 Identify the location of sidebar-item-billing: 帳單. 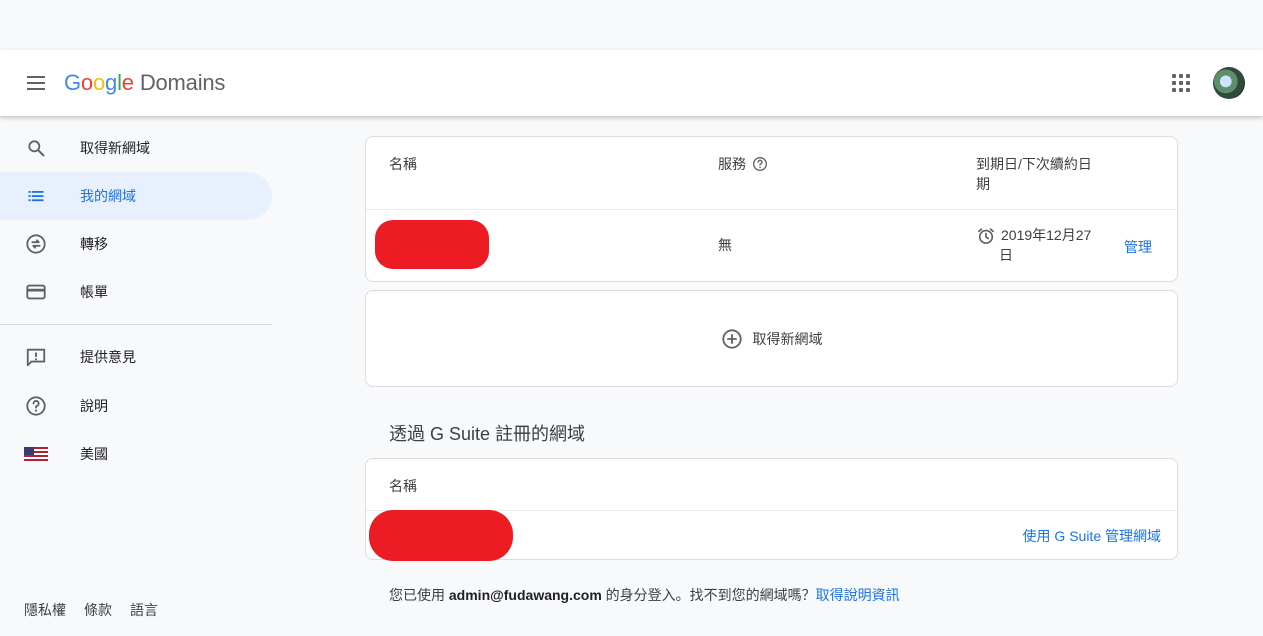
(136, 292).